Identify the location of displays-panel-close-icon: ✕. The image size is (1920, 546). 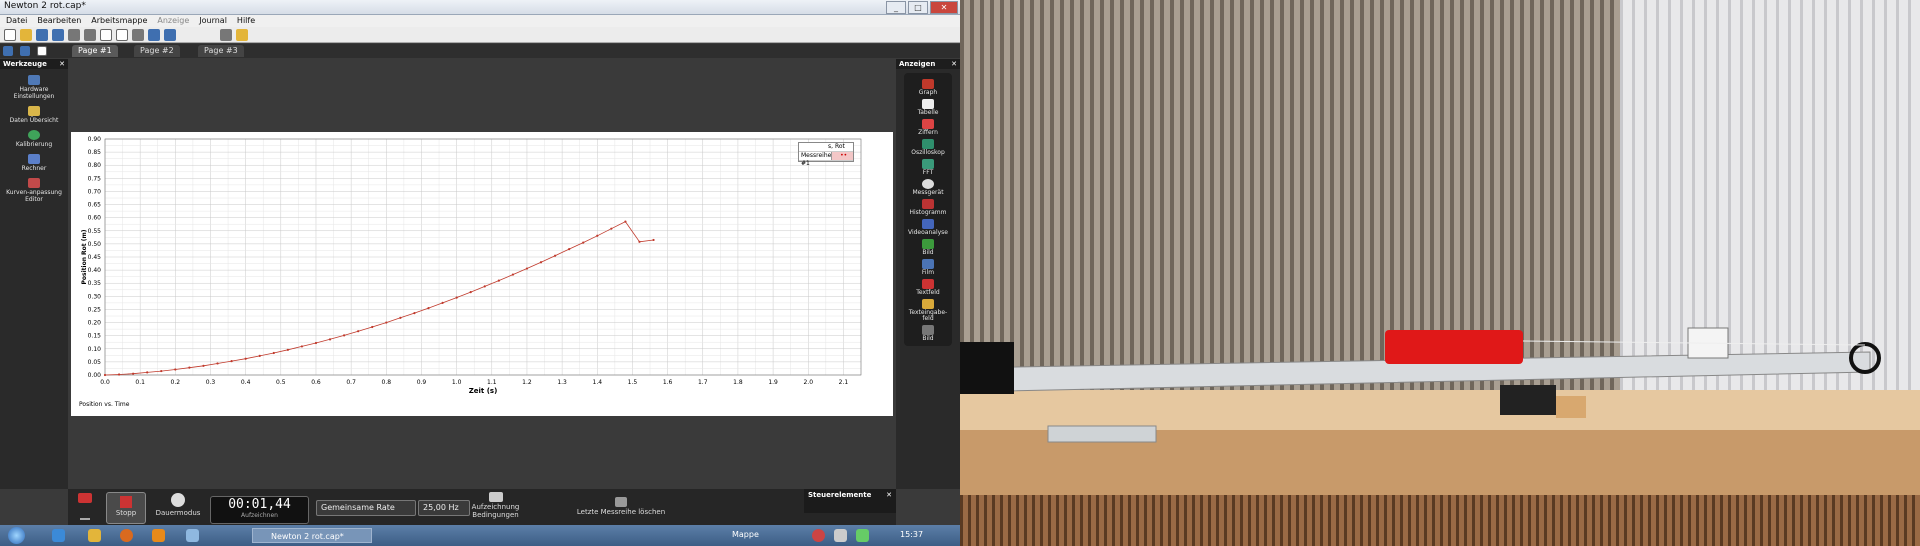
(954, 64).